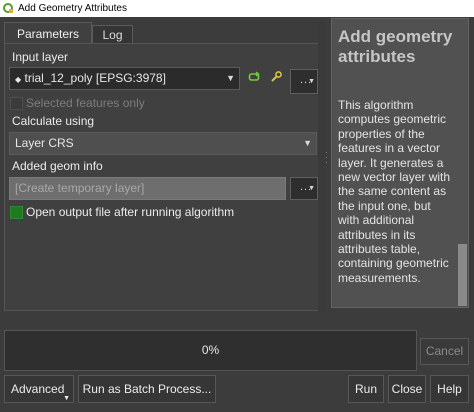  Describe the element at coordinates (18, 79) in the screenshot. I see `polygon-layer-icon: ◆` at that location.